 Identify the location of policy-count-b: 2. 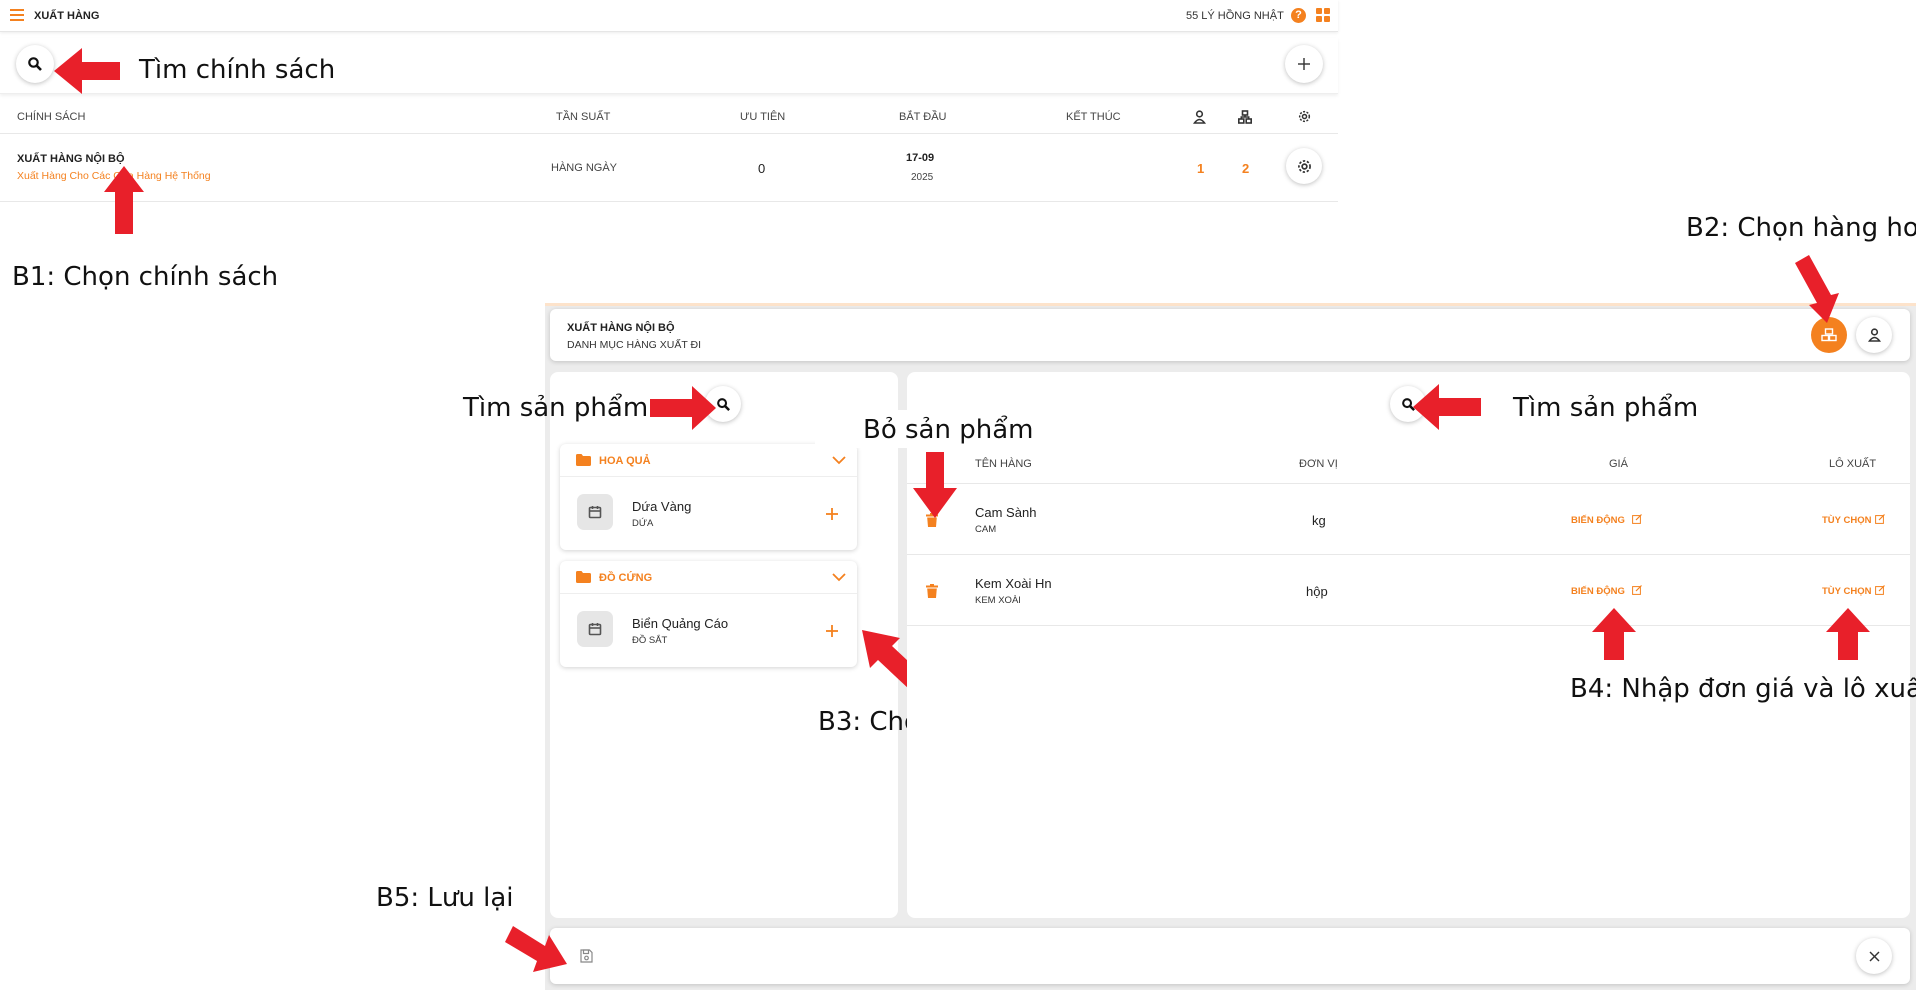
(1245, 168).